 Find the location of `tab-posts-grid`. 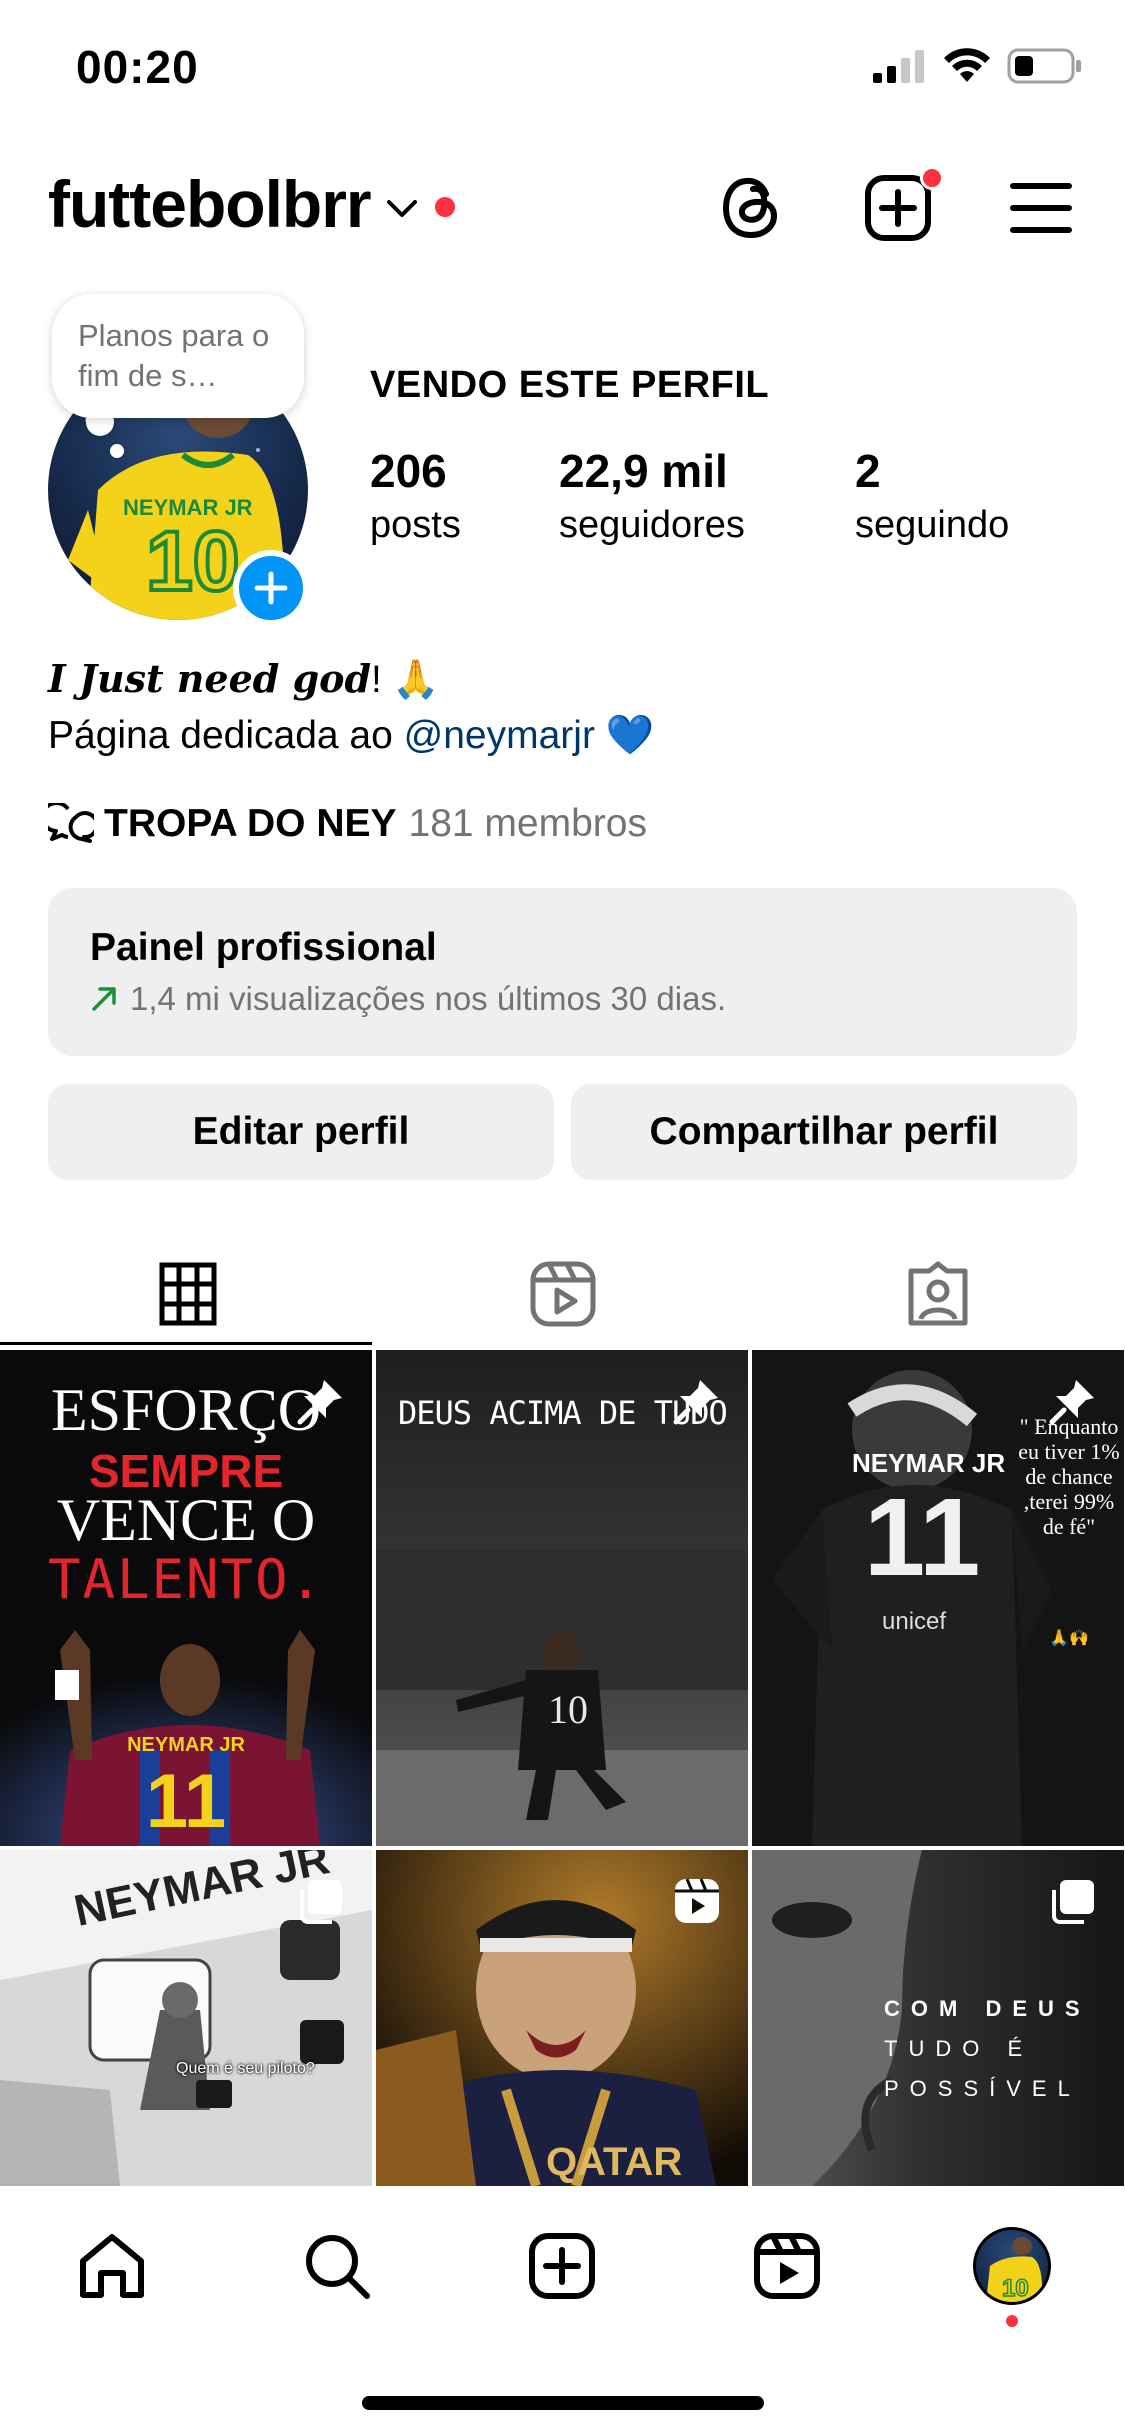

tab-posts-grid is located at coordinates (187, 1294).